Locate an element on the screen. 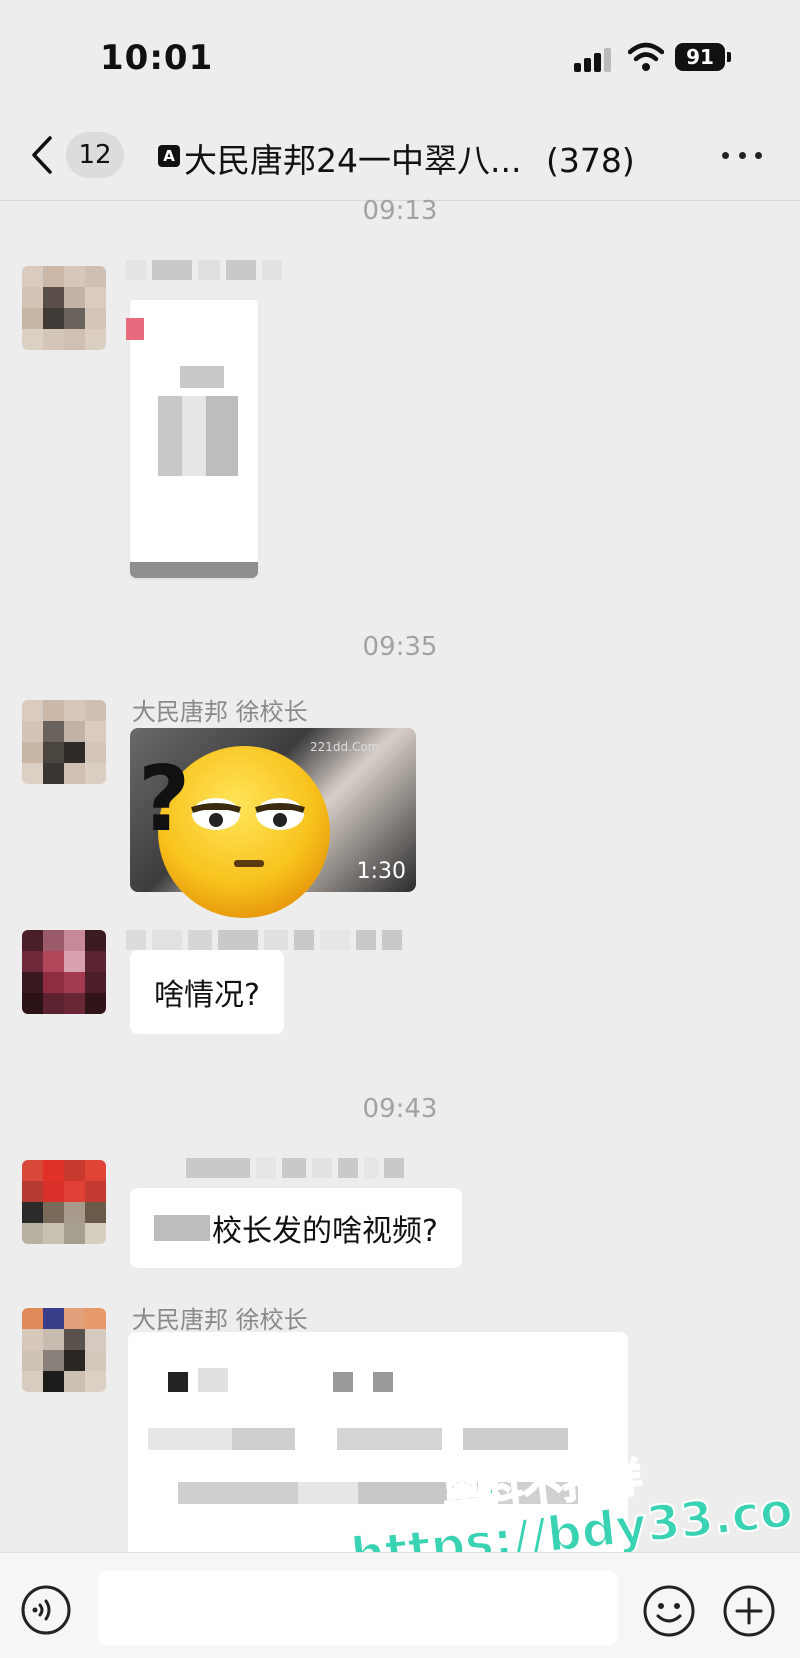 This screenshot has width=800, height=1658. more-options-icon is located at coordinates (742, 156).